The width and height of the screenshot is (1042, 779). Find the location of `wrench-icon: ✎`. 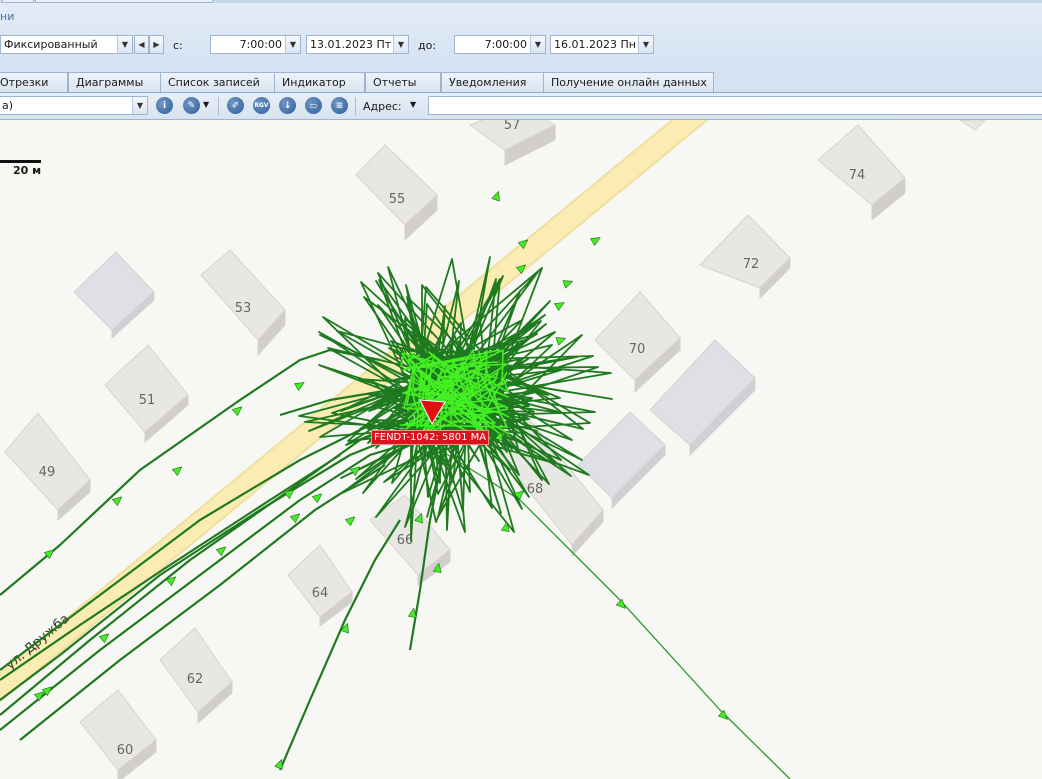

wrench-icon: ✎ is located at coordinates (191, 105).